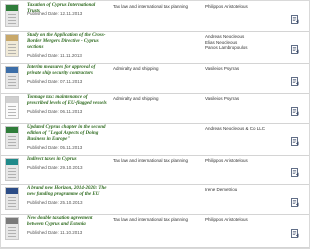 The width and height of the screenshot is (320, 249). Describe the element at coordinates (54, 55) in the screenshot. I see `published-date: Published Date: 11.11.2013` at that location.